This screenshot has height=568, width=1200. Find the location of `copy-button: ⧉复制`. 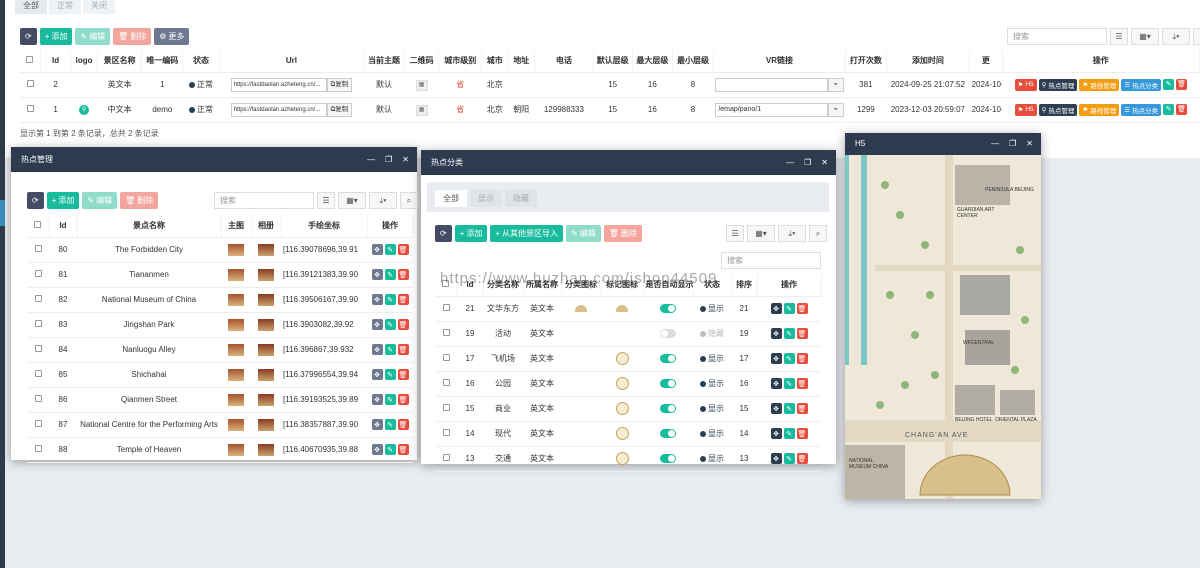

copy-button: ⧉复制 is located at coordinates (339, 84).